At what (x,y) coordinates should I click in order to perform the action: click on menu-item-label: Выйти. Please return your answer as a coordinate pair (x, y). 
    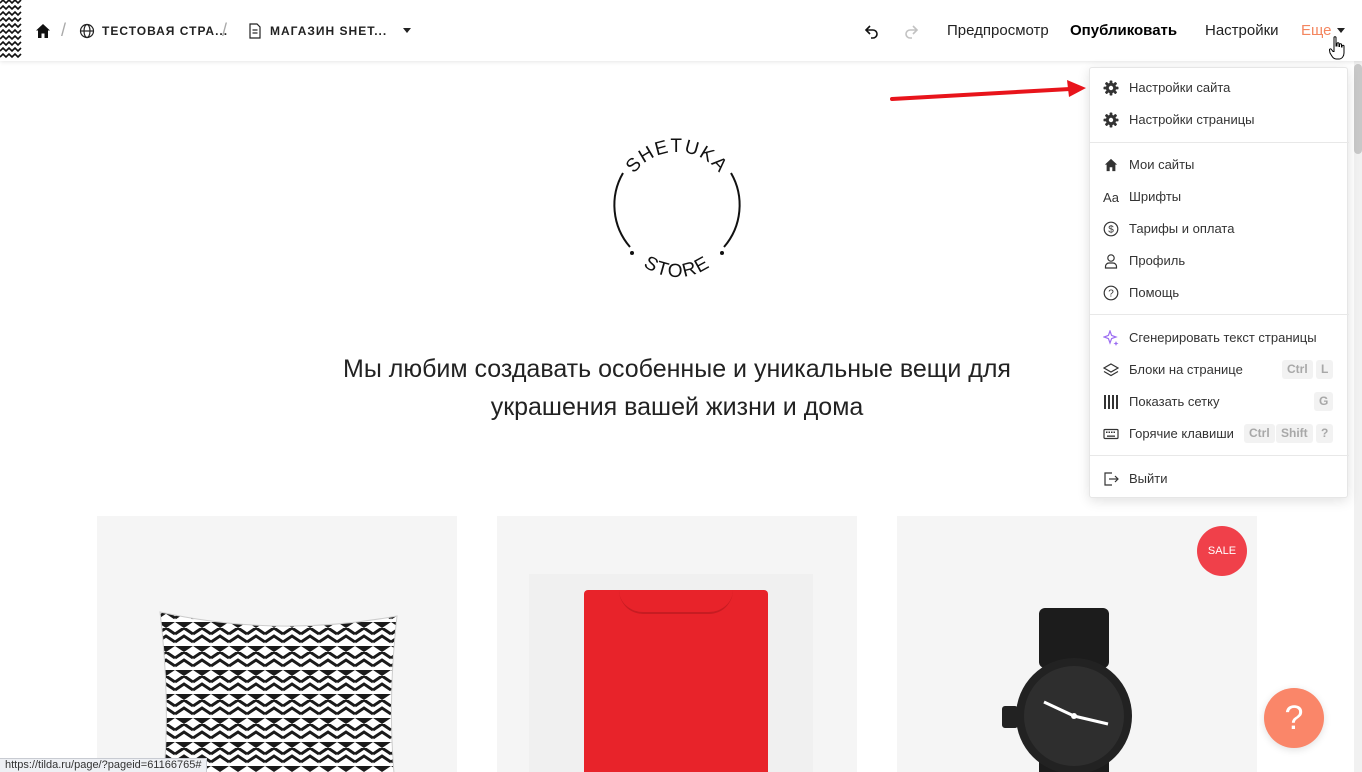
    Looking at the image, I should click on (1148, 478).